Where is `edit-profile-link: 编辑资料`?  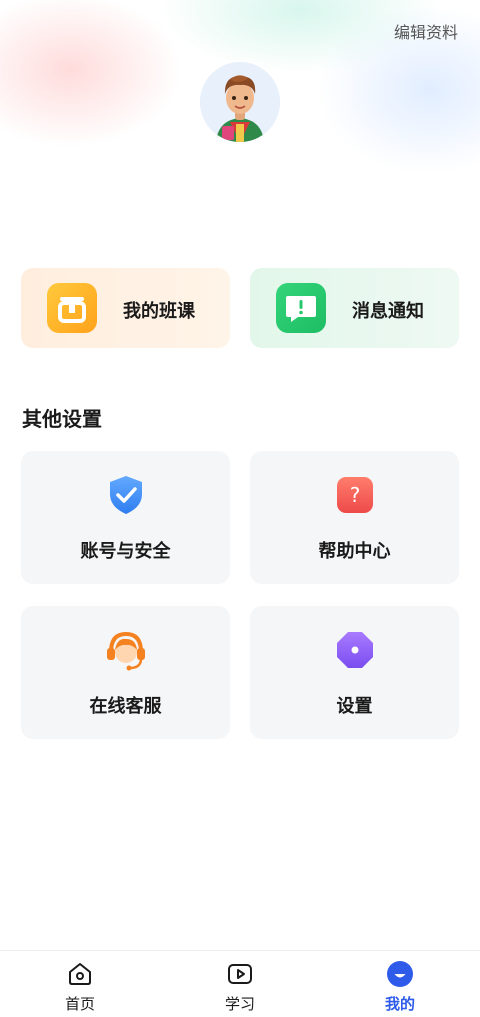 edit-profile-link: 编辑资料 is located at coordinates (426, 31).